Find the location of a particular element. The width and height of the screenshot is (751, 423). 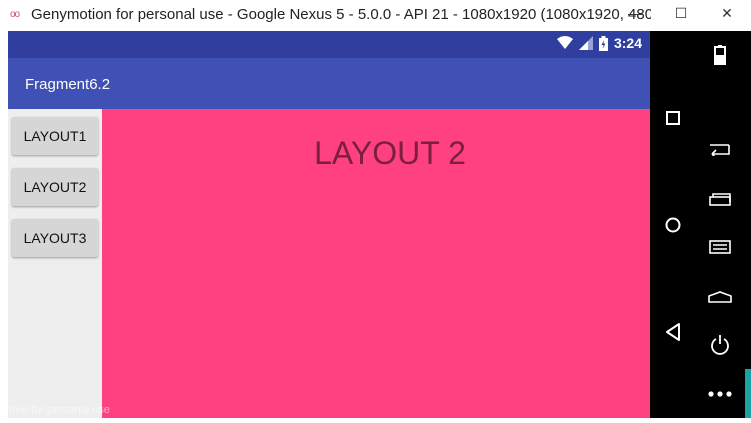

recent-apps-icon is located at coordinates (720, 199).